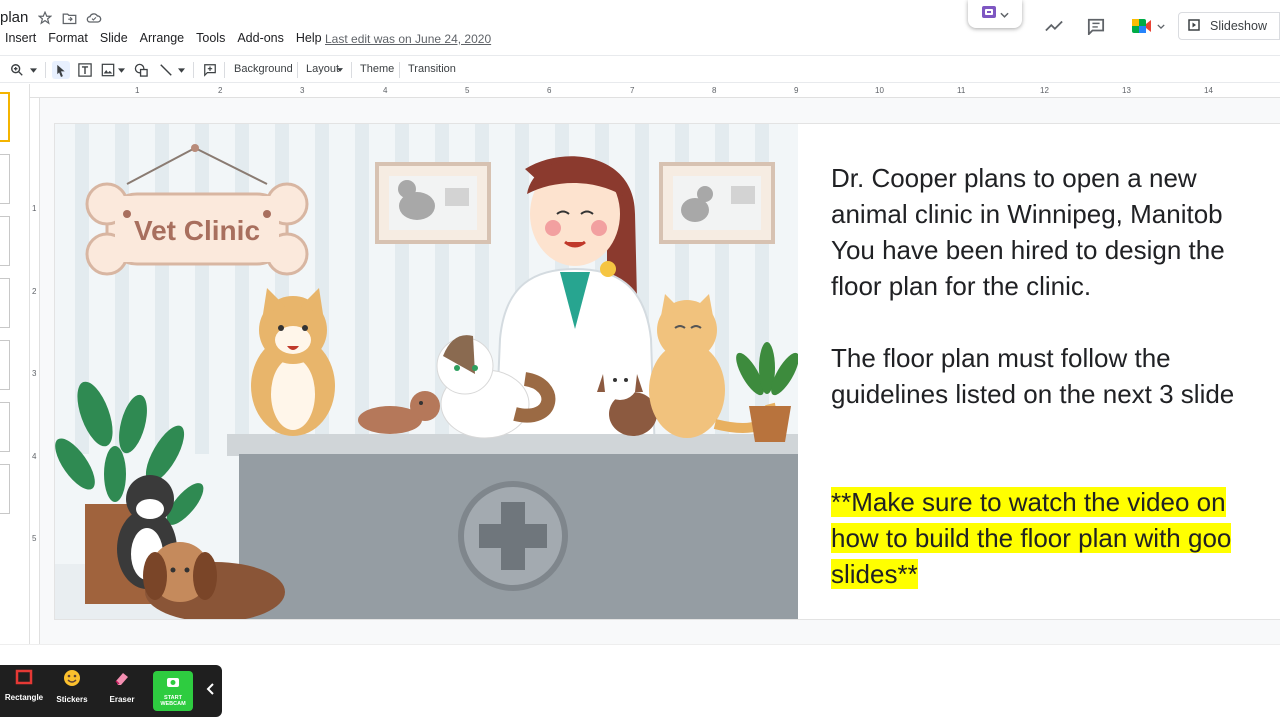  I want to click on collapse-toolbar-button, so click(210, 691).